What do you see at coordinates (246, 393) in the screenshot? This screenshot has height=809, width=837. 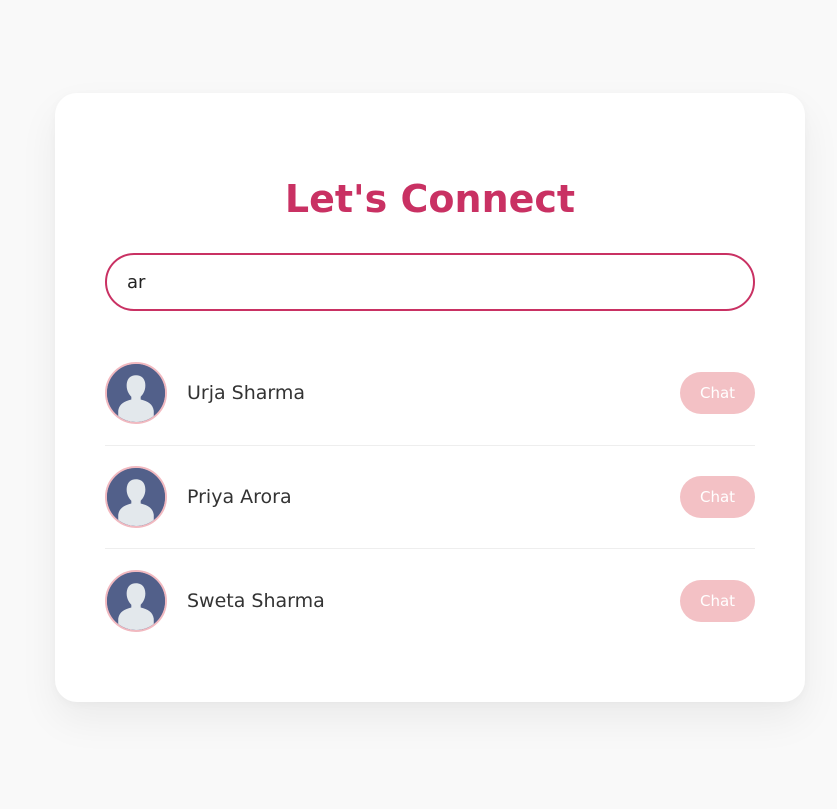 I see `contact-name: Urja Sharma` at bounding box center [246, 393].